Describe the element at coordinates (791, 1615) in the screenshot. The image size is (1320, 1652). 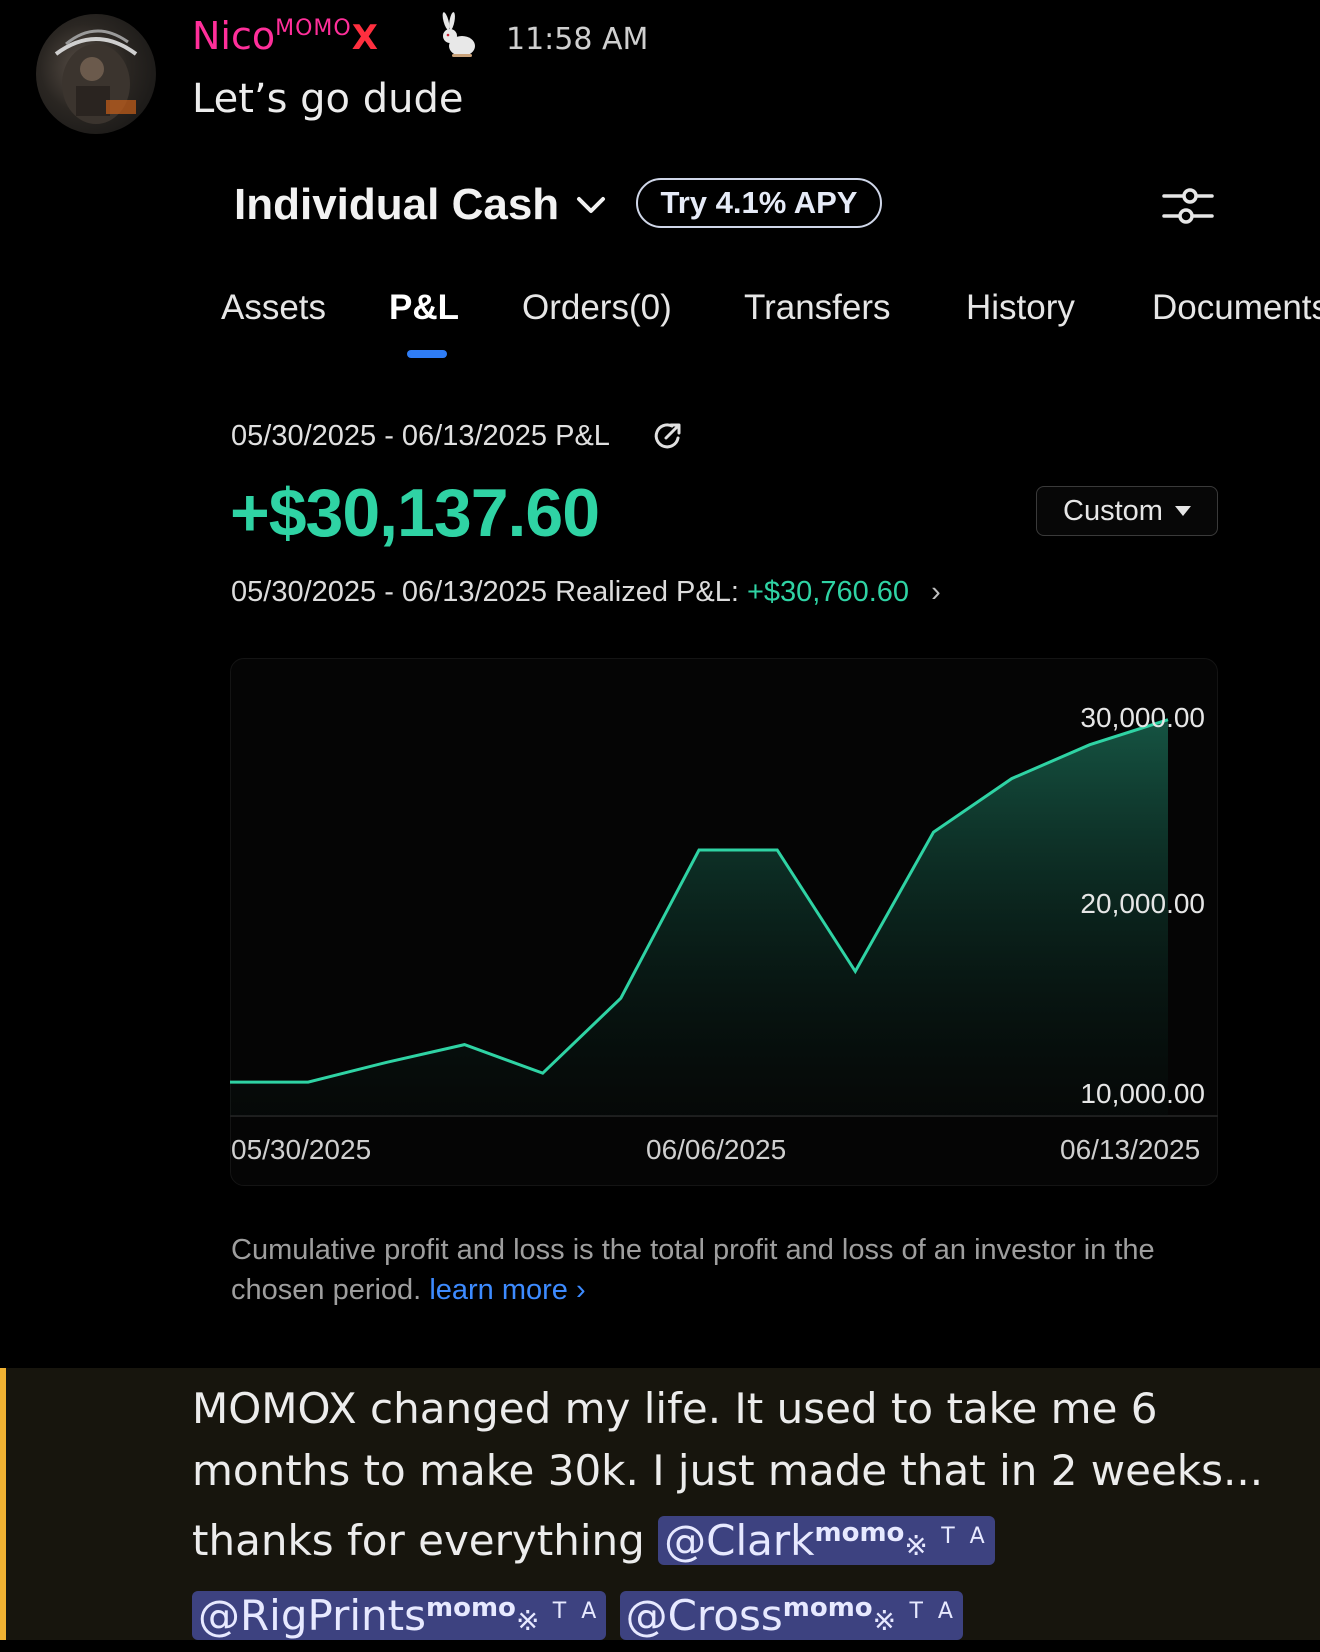
I see `mention-cross: @Crossmomo※ T A` at that location.